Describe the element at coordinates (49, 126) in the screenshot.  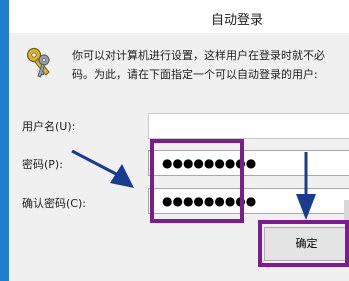
I see `username-label: 用户名(U):` at that location.